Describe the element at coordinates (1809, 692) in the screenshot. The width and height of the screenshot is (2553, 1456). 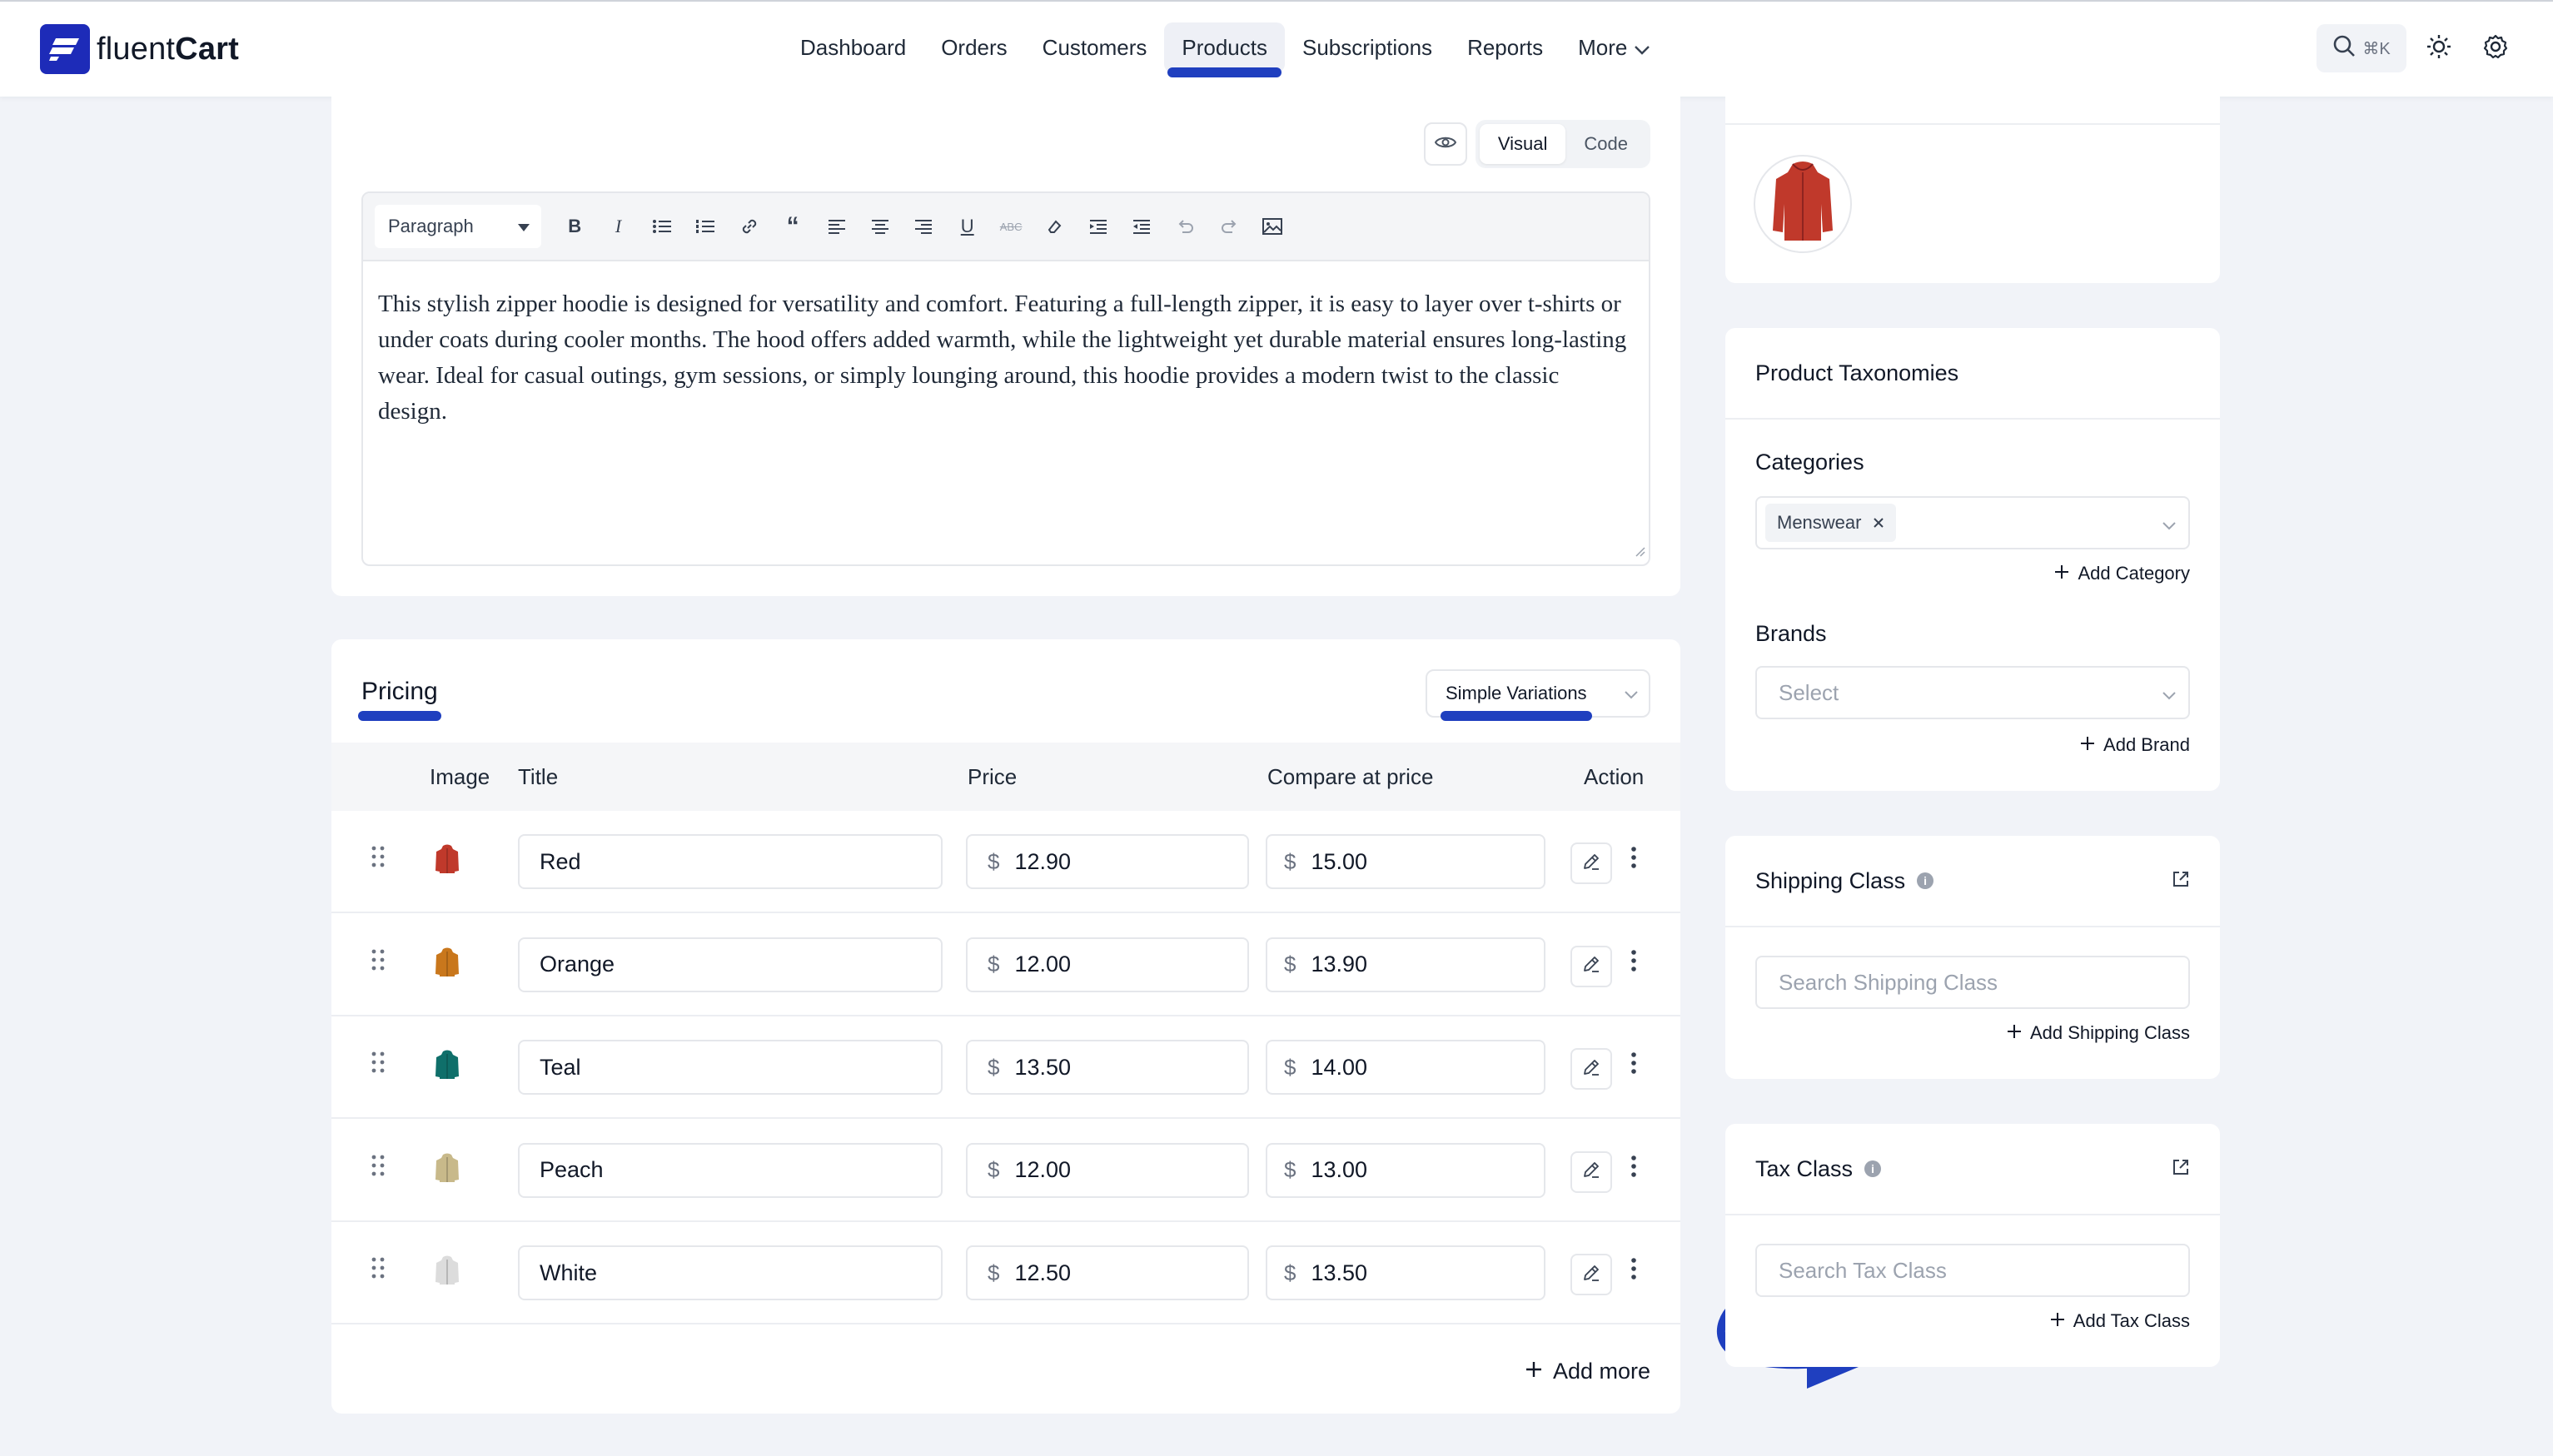
I see `brands-placeholder: Select` at that location.